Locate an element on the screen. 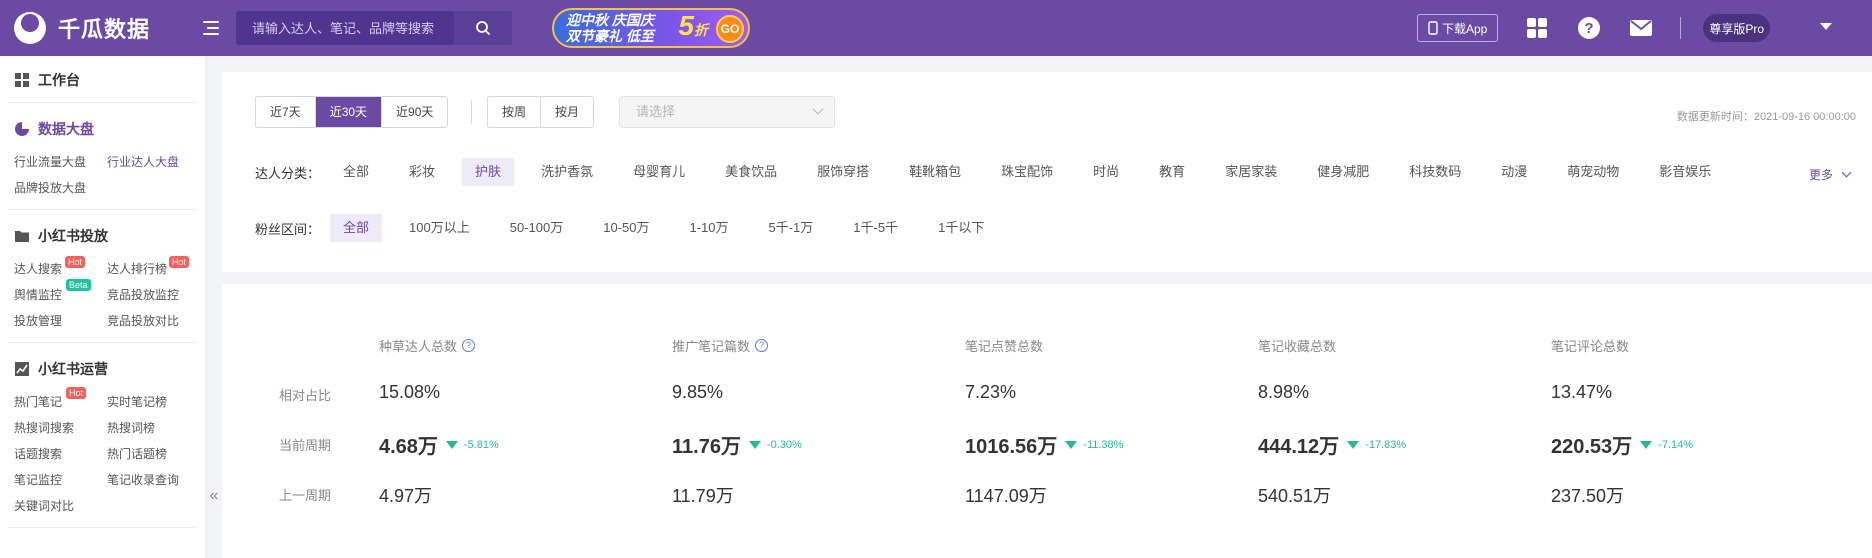 Image resolution: width=1872 pixels, height=558 pixels. sidebar-section-data-dashboard: 数据大盘 is located at coordinates (102, 129).